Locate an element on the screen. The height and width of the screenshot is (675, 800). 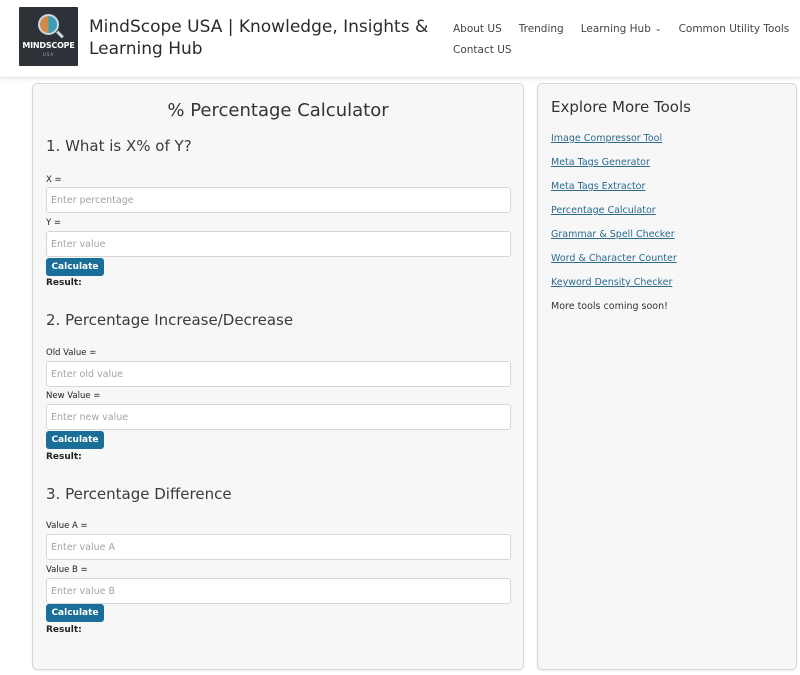
old-value-label: Old Value = is located at coordinates (71, 353).